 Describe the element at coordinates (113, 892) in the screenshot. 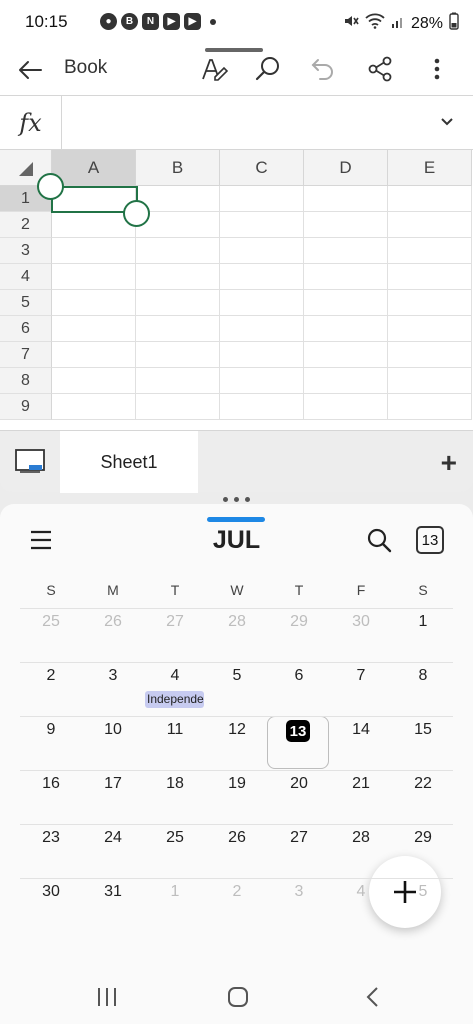

I see `calendar-day: 31` at that location.